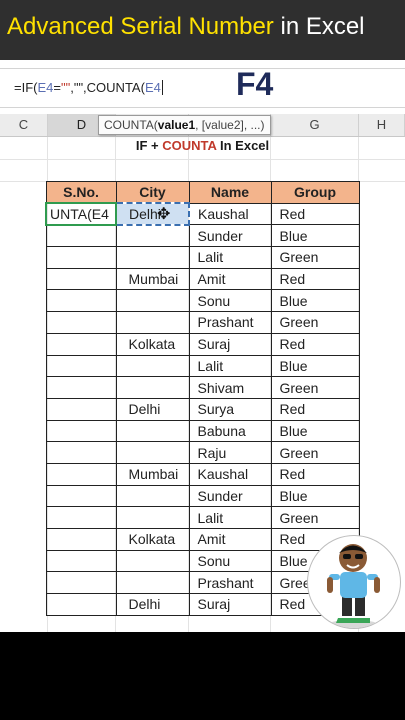 The image size is (405, 720). What do you see at coordinates (88, 87) in the screenshot?
I see `formula-text: =IF(E4="","",COUNTA(E4` at bounding box center [88, 87].